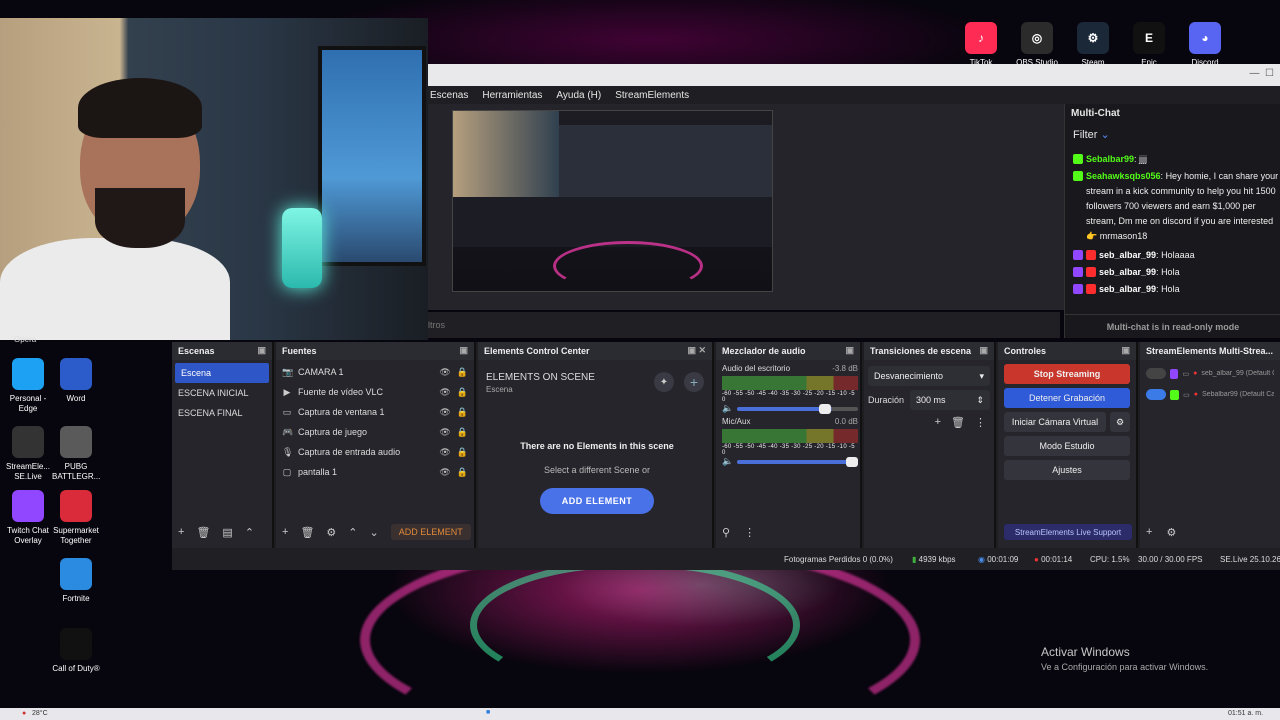 The width and height of the screenshot is (1280, 720). Describe the element at coordinates (40, 713) in the screenshot. I see `weather-temp: 28°C` at that location.